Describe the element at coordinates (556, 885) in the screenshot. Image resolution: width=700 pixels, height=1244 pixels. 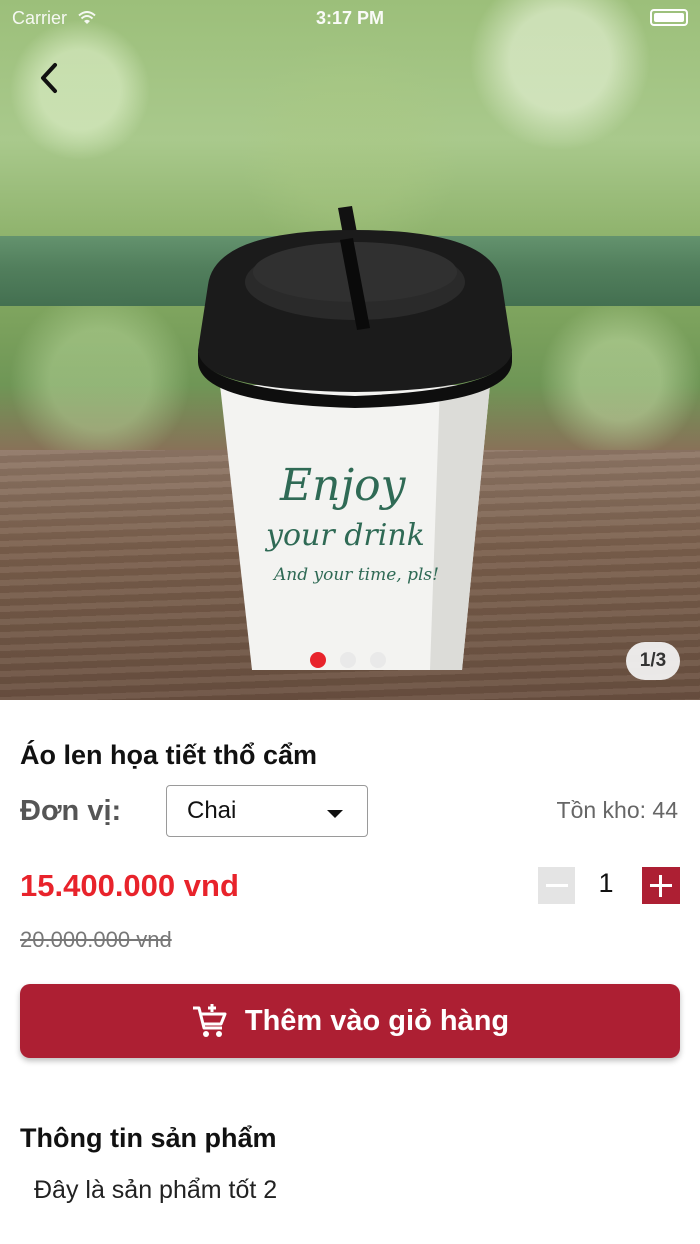
I see `quantity-decrease-button` at that location.